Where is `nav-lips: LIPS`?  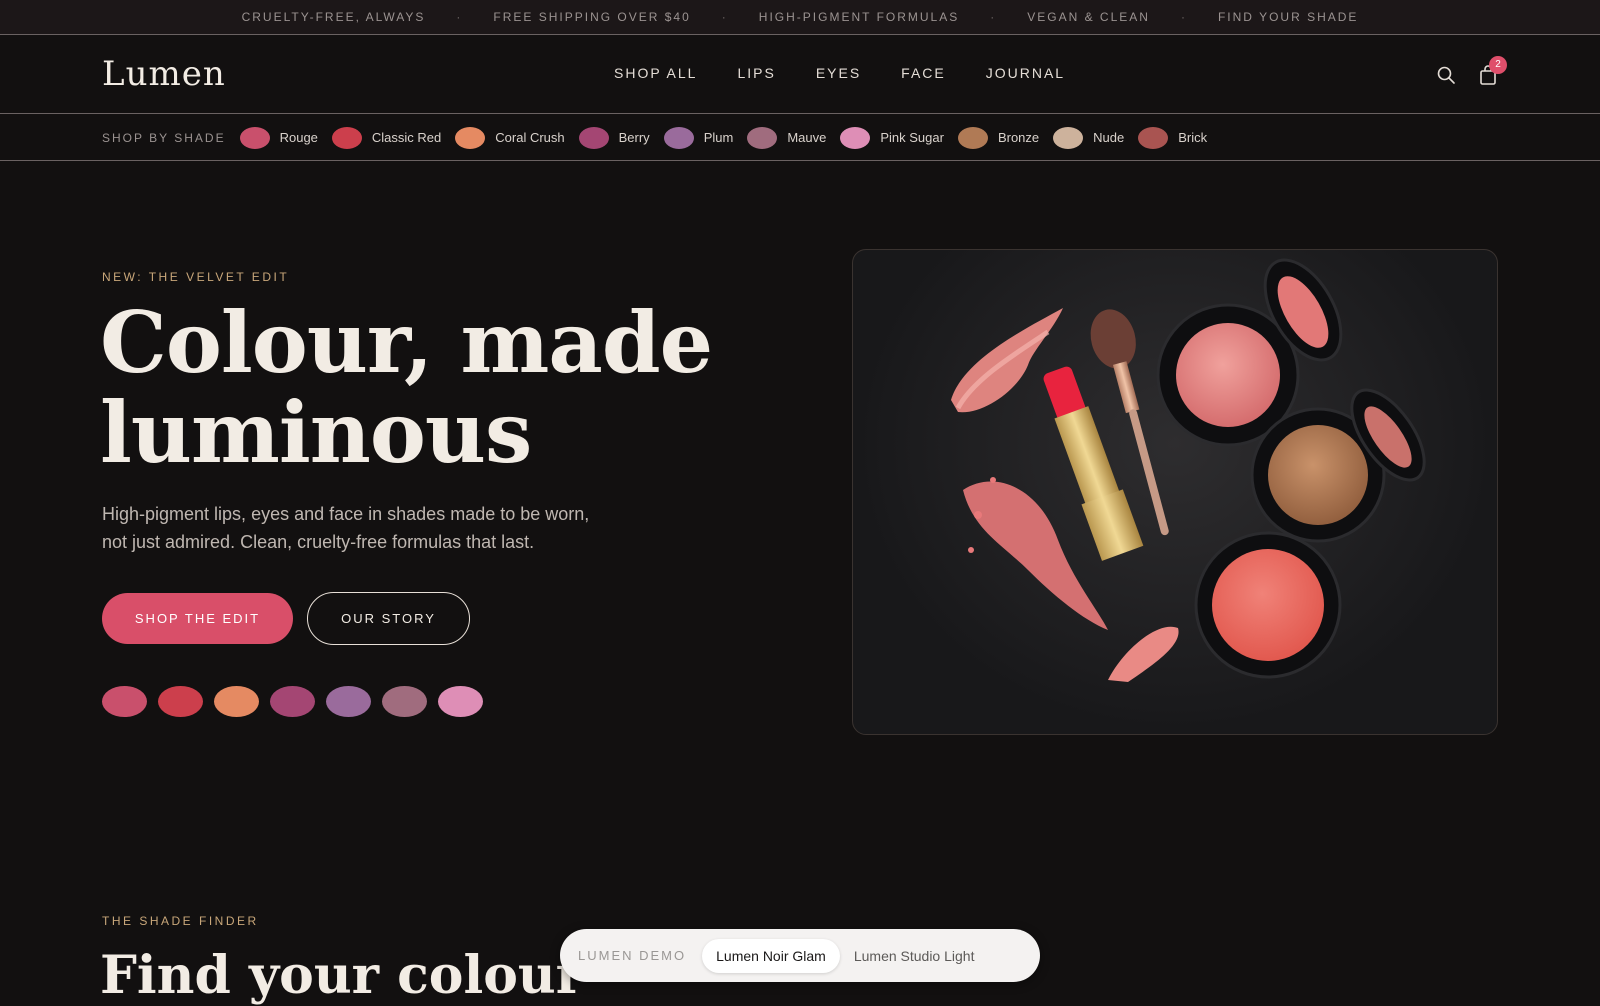 nav-lips: LIPS is located at coordinates (756, 73).